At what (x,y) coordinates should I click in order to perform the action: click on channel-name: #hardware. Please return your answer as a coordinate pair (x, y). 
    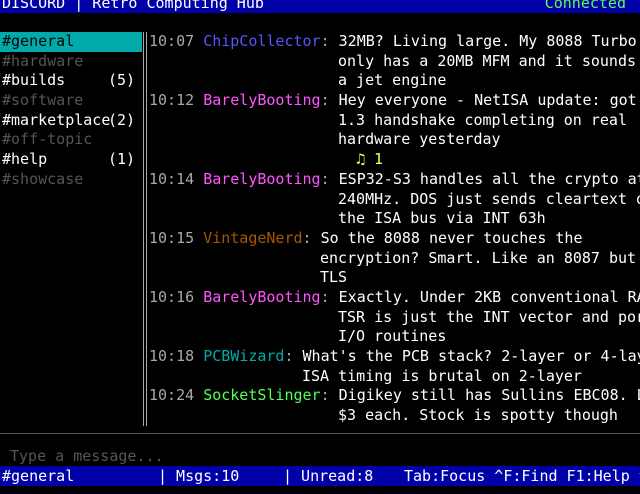
    Looking at the image, I should click on (43, 60).